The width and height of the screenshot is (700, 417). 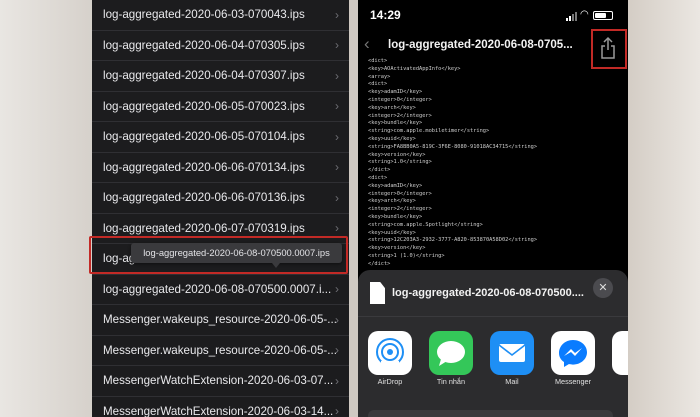 What do you see at coordinates (620, 353) in the screenshot?
I see `share-target-next` at bounding box center [620, 353].